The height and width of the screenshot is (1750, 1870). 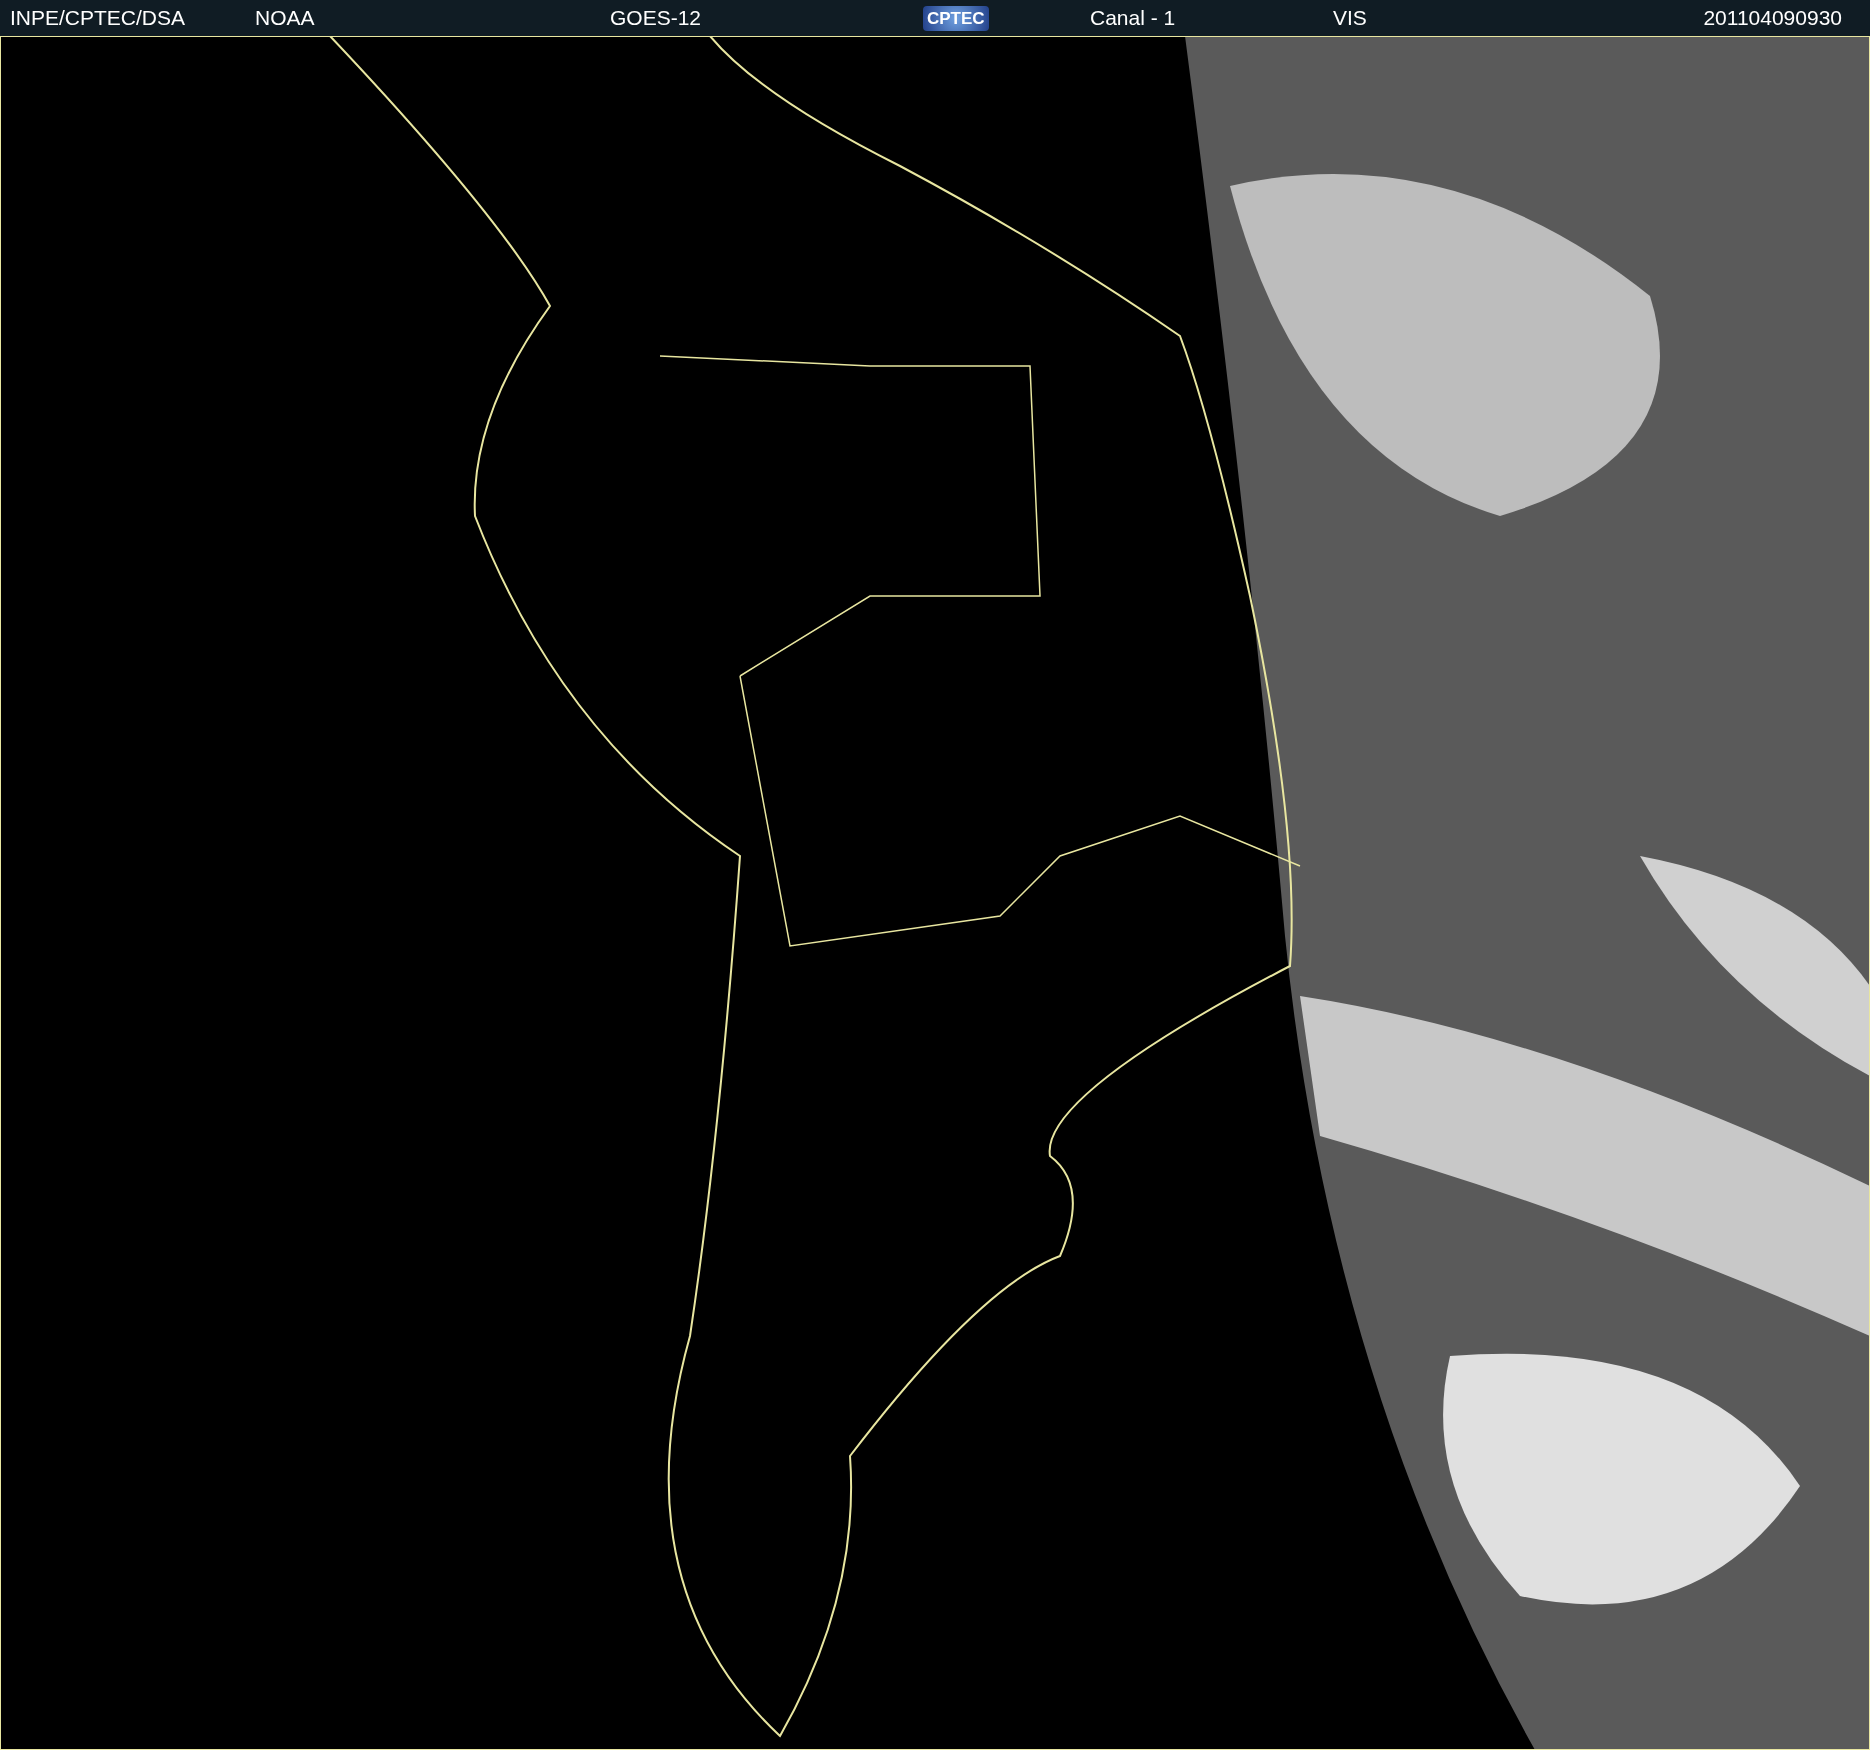 I want to click on source-label: INPE/CPTEC/DSA, so click(x=98, y=18).